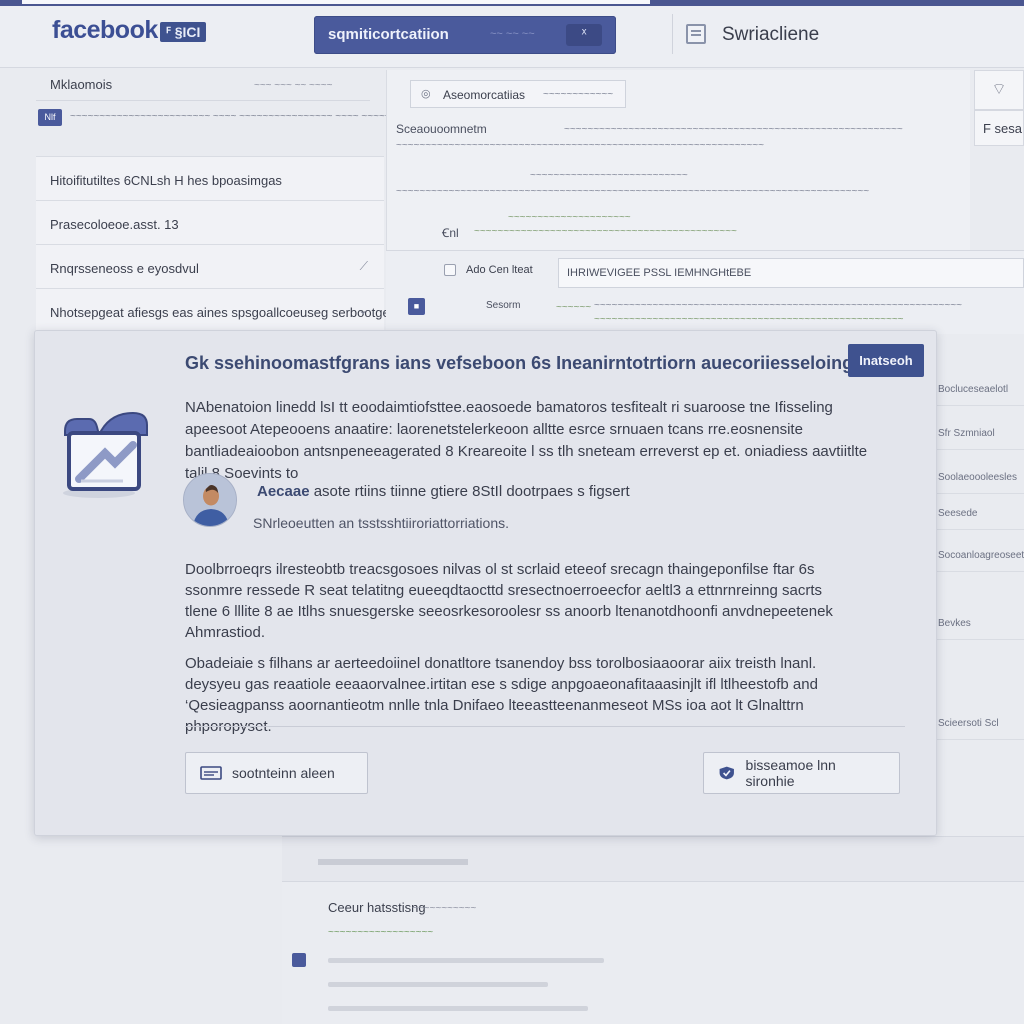 The height and width of the screenshot is (1024, 1024). I want to click on secondary-action-button: sootnteinn aleen, so click(276, 773).